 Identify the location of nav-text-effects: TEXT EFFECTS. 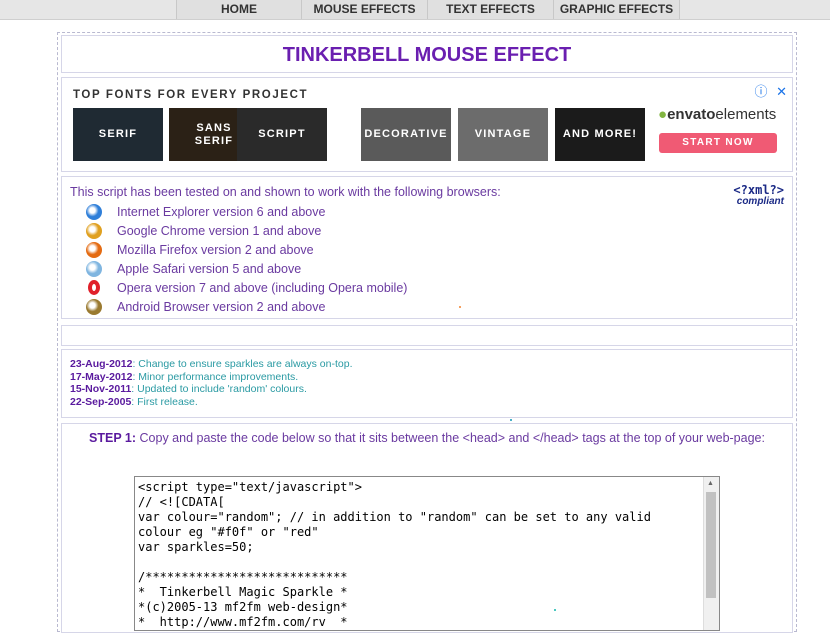
(491, 9).